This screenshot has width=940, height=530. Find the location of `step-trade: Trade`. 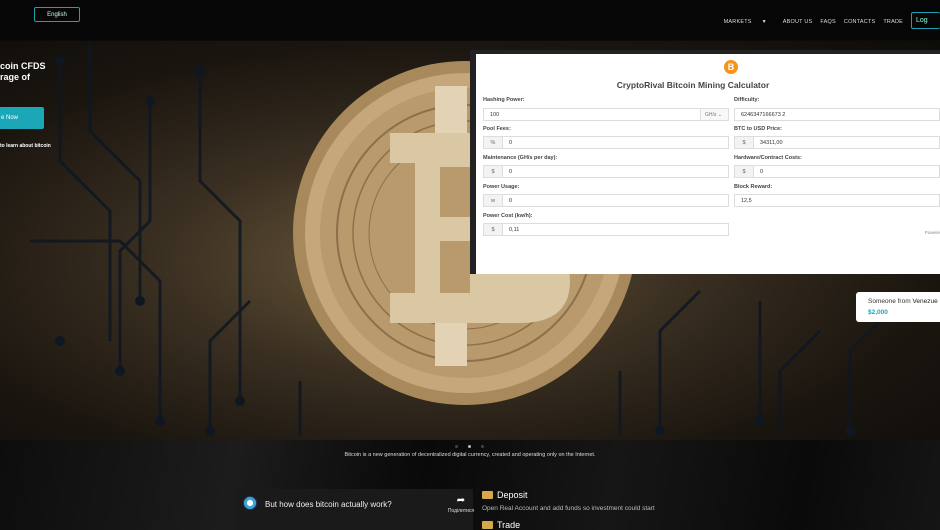

step-trade: Trade is located at coordinates (501, 525).